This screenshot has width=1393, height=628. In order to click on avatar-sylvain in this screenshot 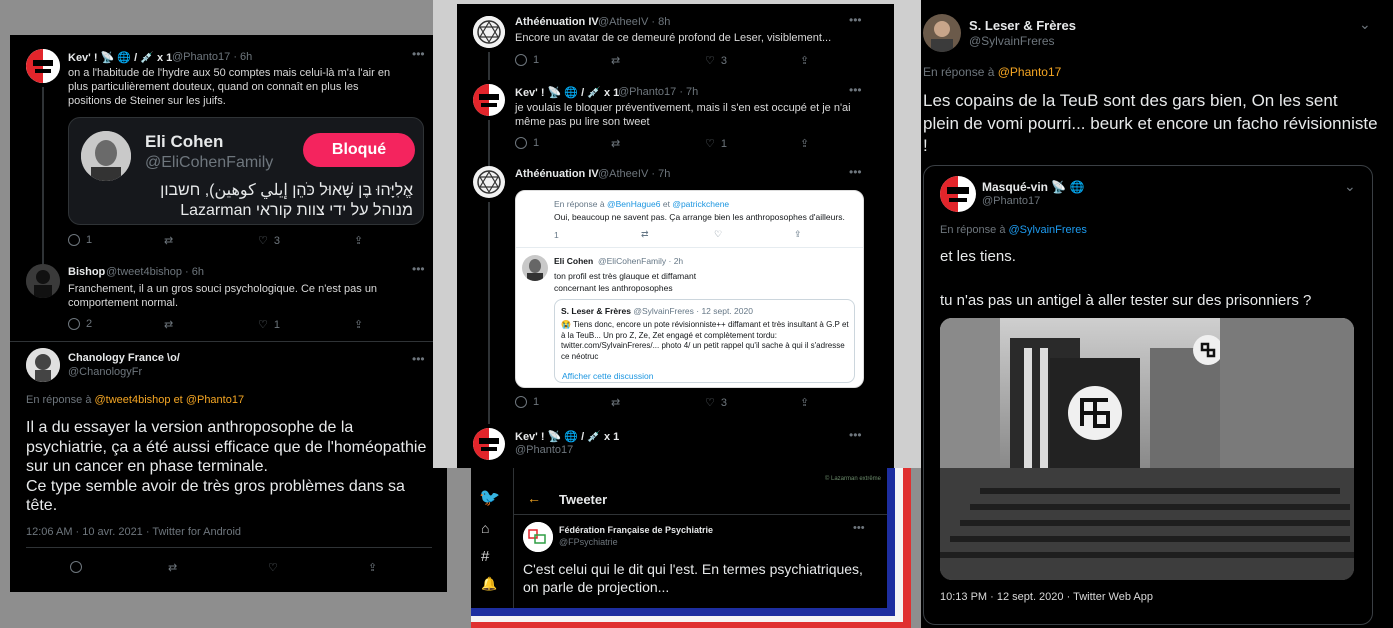, I will do `click(942, 33)`.